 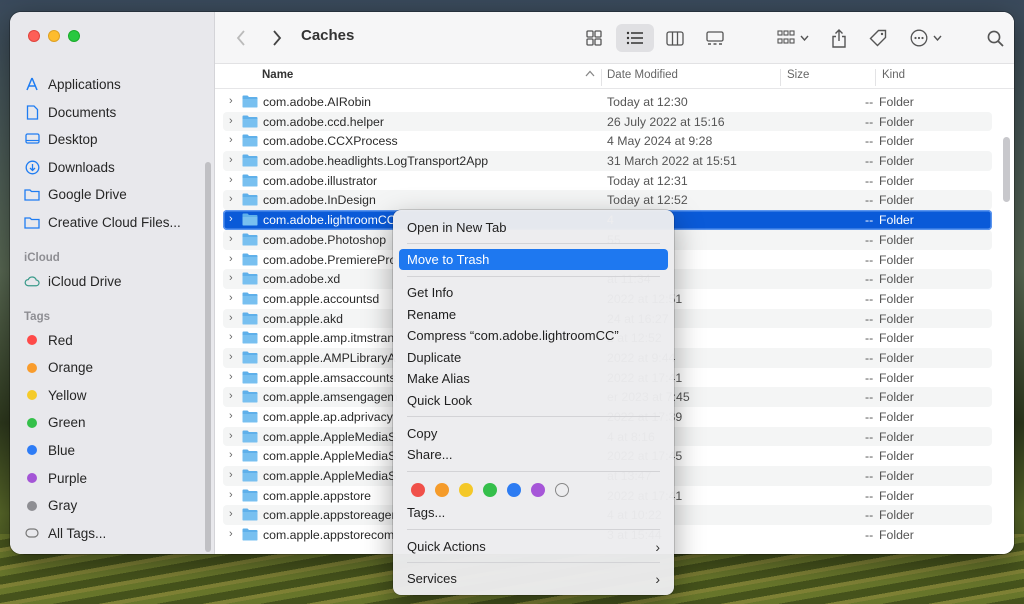 I want to click on forward-button, so click(x=277, y=38).